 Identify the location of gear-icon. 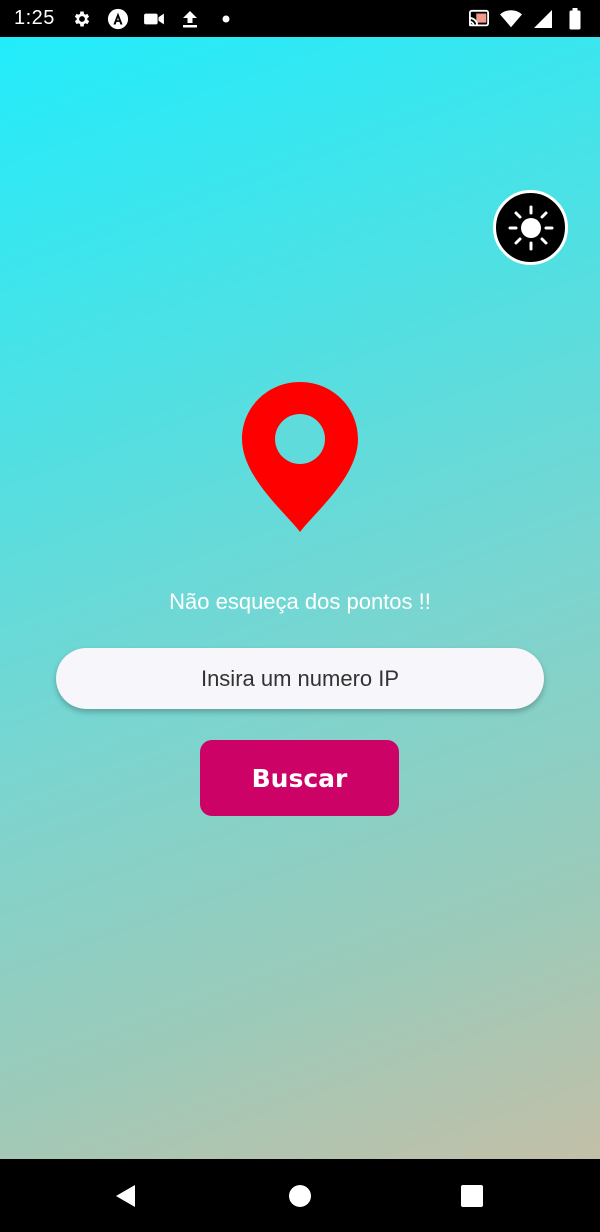
(82, 19).